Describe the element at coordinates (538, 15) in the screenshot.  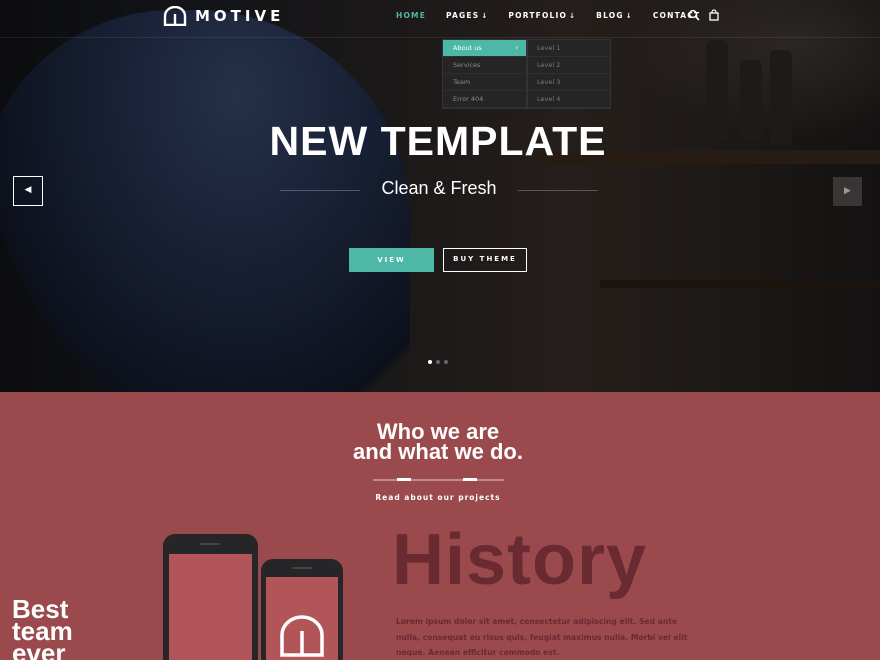
I see `nav-item-label: PORTFOLIO` at that location.